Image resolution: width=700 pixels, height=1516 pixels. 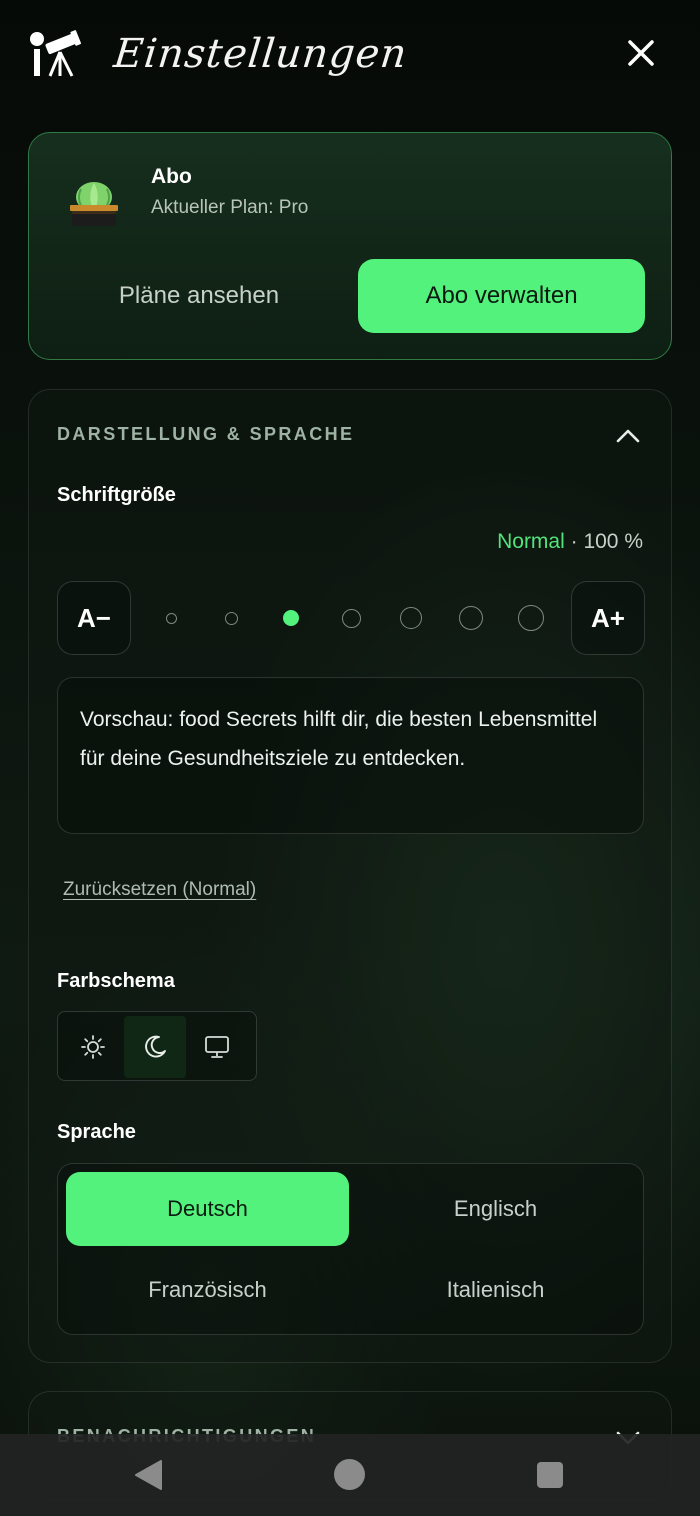 What do you see at coordinates (207, 1290) in the screenshot?
I see `language-option-franzoesisch: Französisch` at bounding box center [207, 1290].